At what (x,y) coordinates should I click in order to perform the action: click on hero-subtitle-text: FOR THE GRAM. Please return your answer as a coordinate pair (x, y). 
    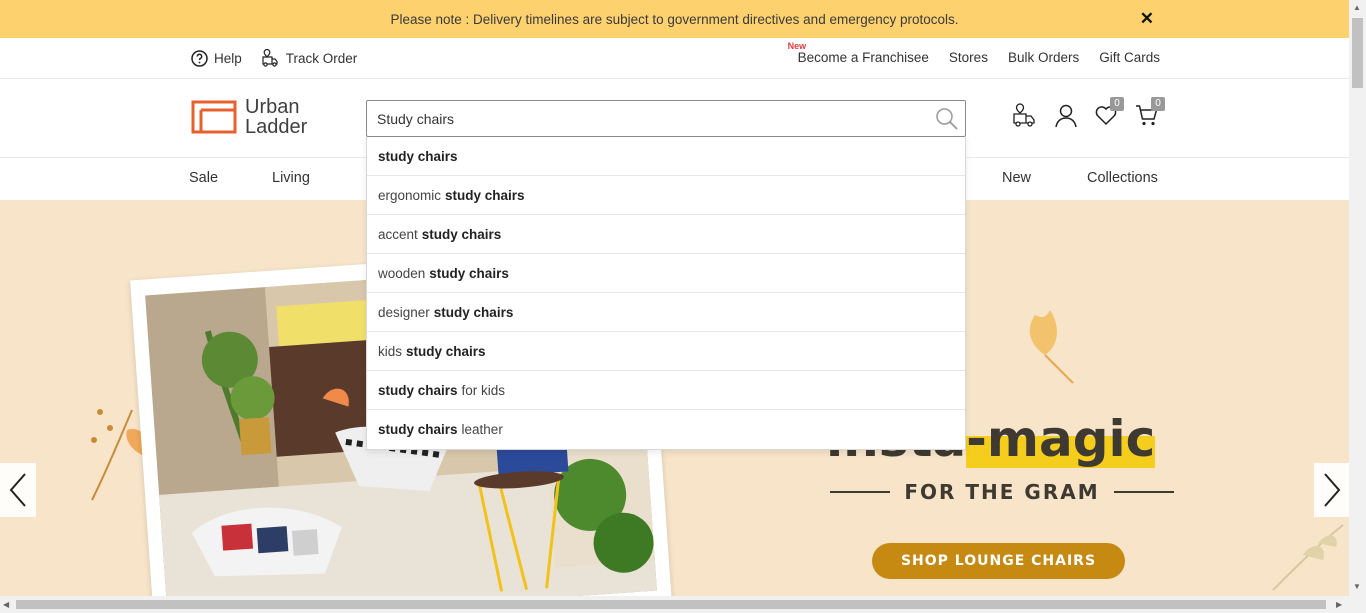
    Looking at the image, I should click on (1002, 492).